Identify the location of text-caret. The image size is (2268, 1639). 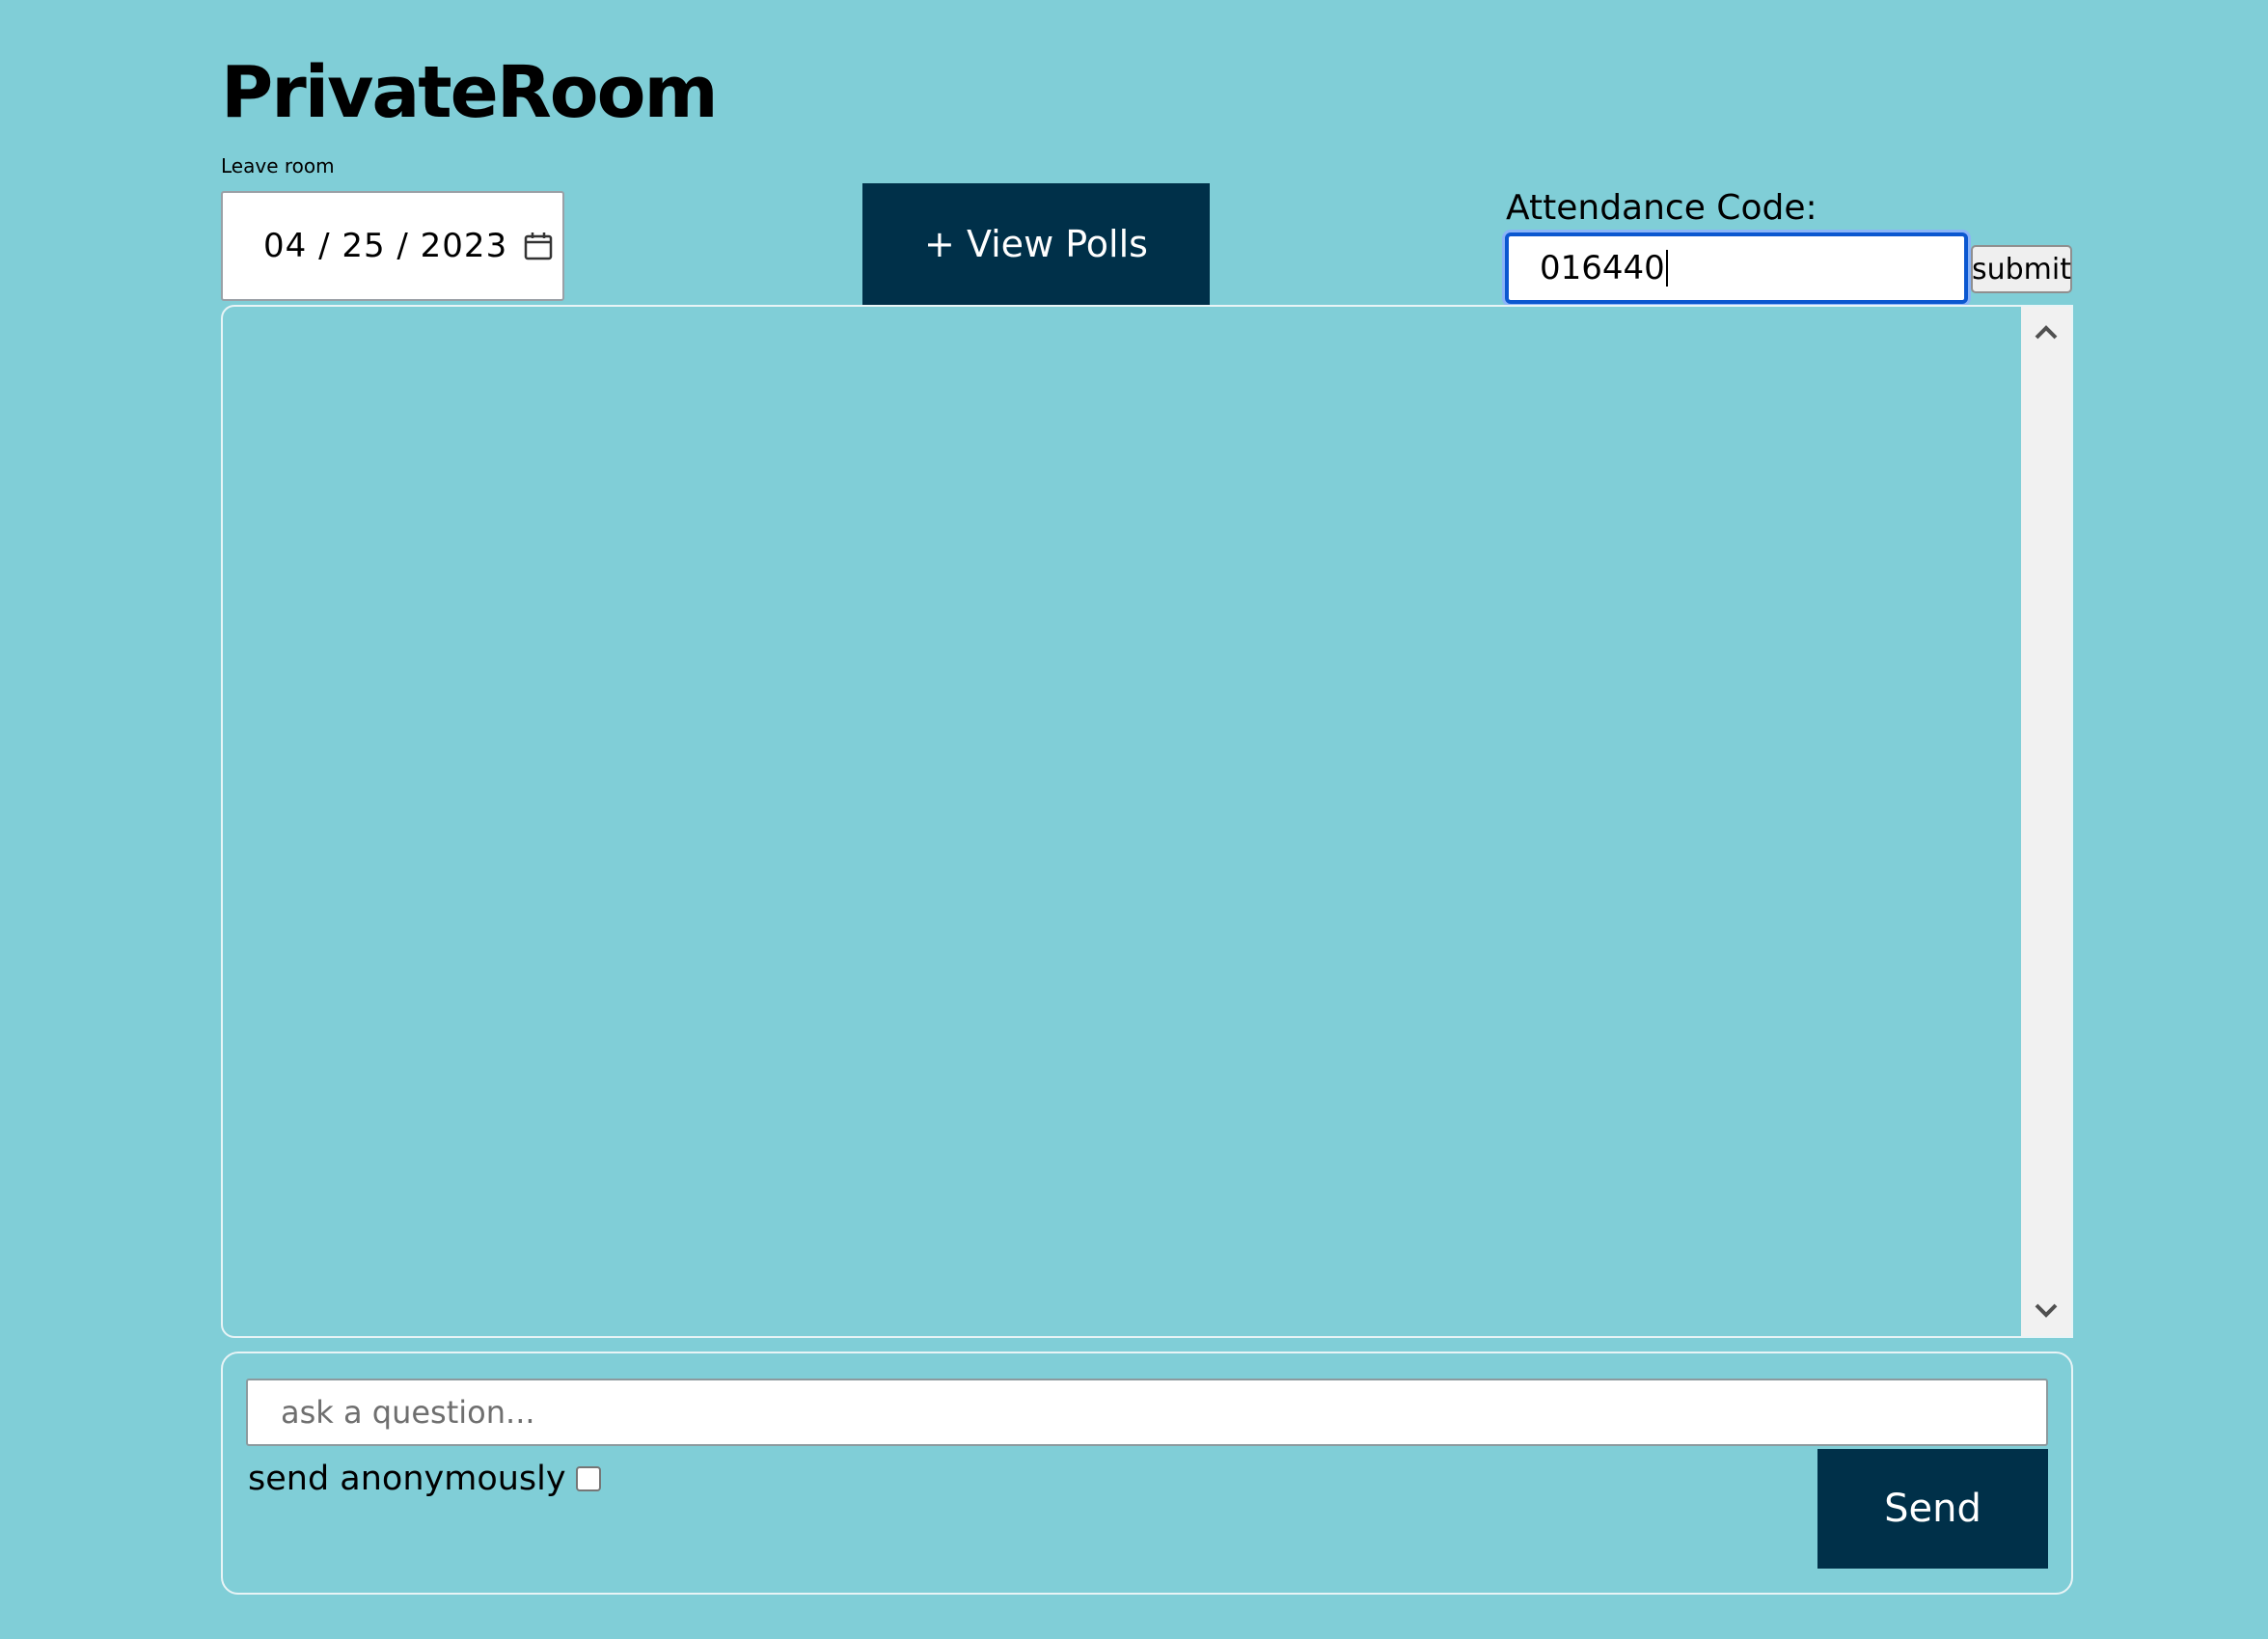
(1667, 269).